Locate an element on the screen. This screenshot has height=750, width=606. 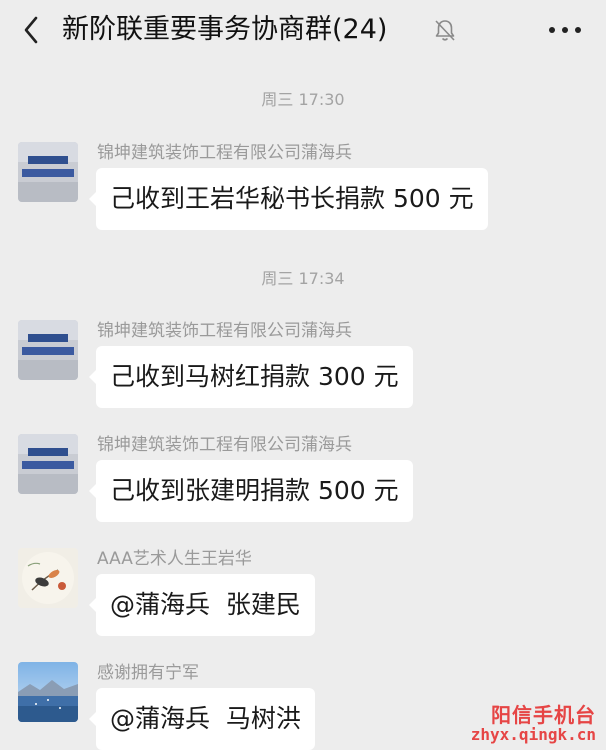
bird-painting-avatar is located at coordinates (48, 578).